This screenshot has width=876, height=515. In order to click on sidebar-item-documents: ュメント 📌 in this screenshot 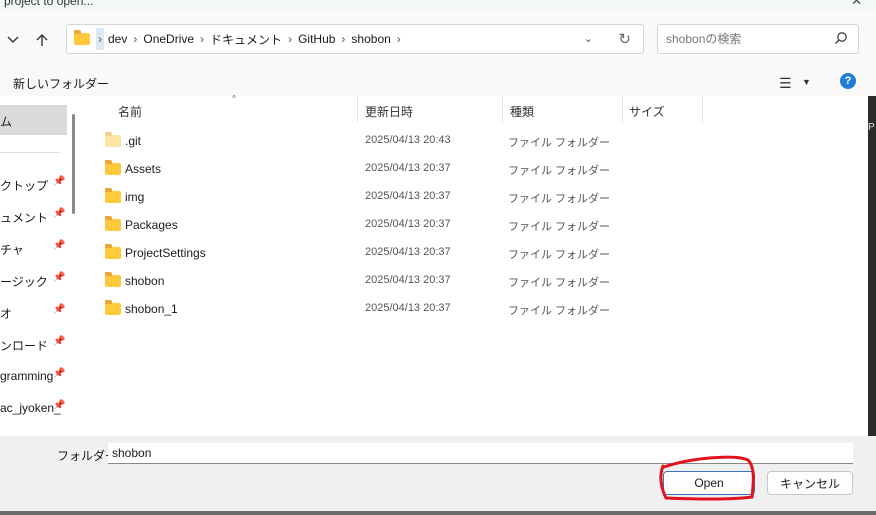, I will do `click(34, 216)`.